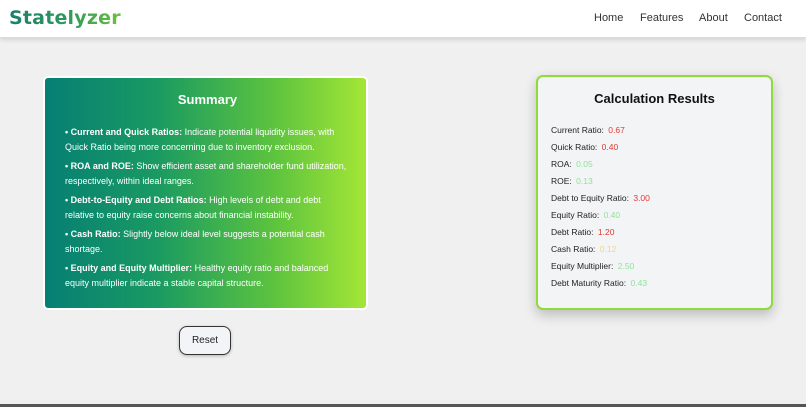 This screenshot has width=806, height=407. Describe the element at coordinates (606, 232) in the screenshot. I see `metric-value: 1.20` at that location.